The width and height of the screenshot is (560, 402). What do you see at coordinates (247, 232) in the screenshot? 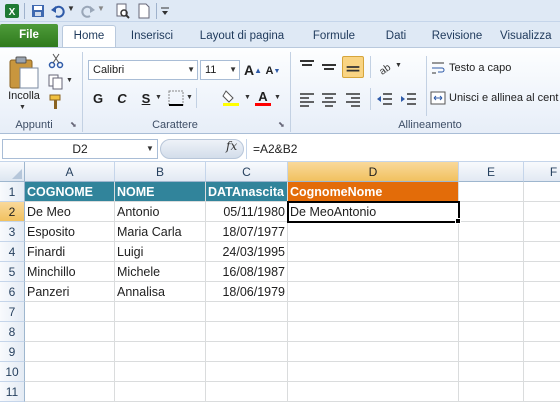
I see `cell-c3: 18/07/1977` at bounding box center [247, 232].